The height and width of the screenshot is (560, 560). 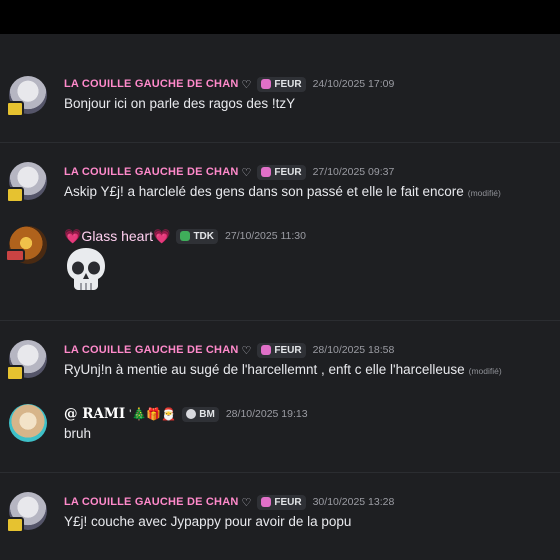 I want to click on avatar-image, so click(x=28, y=423).